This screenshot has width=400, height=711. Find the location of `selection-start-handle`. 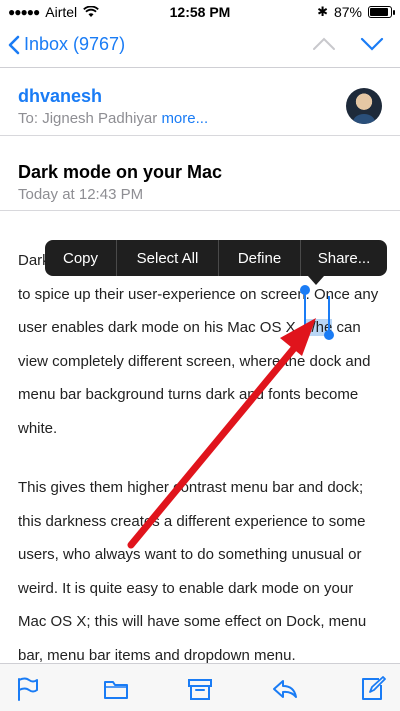

selection-start-handle is located at coordinates (305, 309).